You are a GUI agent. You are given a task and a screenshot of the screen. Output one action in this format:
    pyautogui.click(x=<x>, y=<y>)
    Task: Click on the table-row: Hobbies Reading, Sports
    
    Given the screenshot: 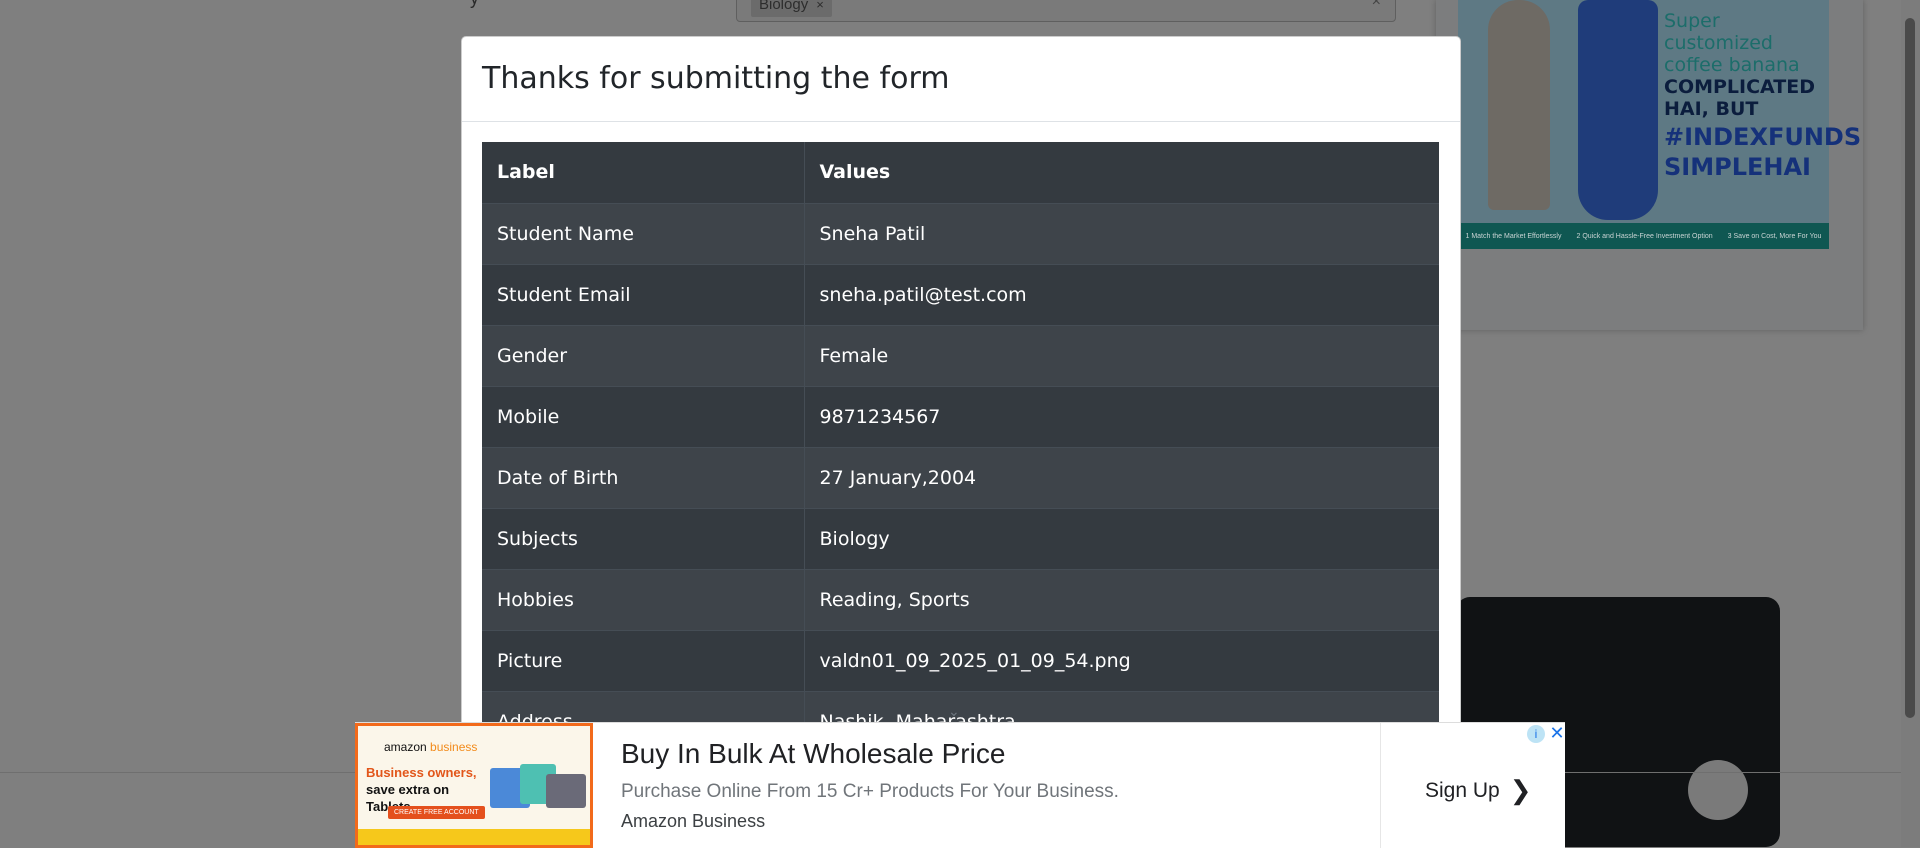 What is the action you would take?
    pyautogui.click(x=960, y=599)
    